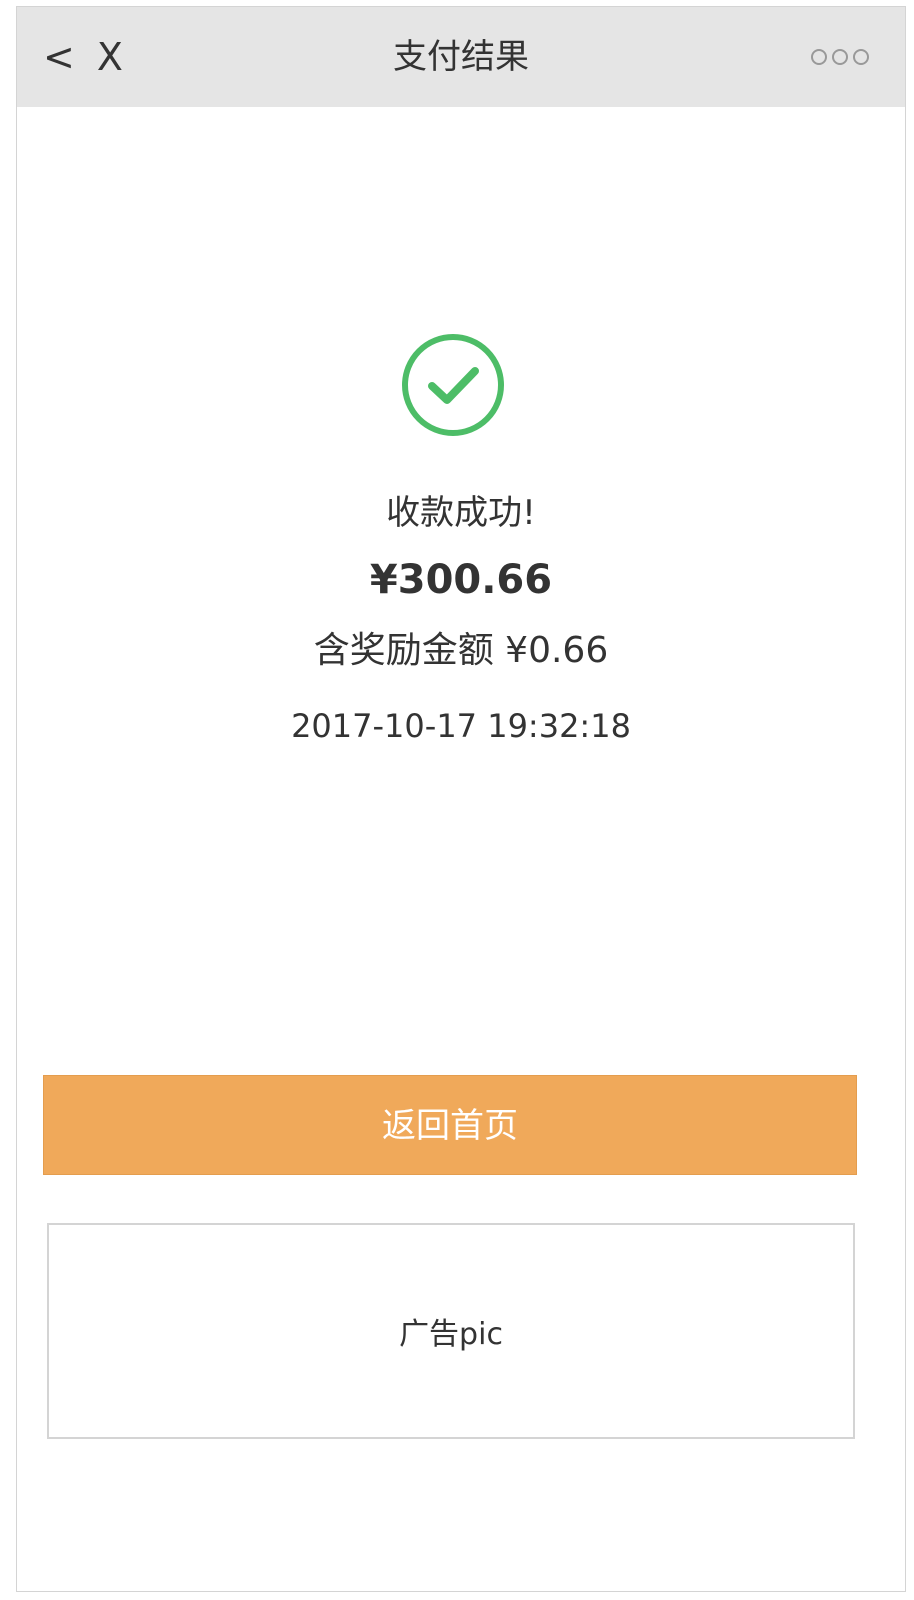  I want to click on more-options-button, so click(840, 57).